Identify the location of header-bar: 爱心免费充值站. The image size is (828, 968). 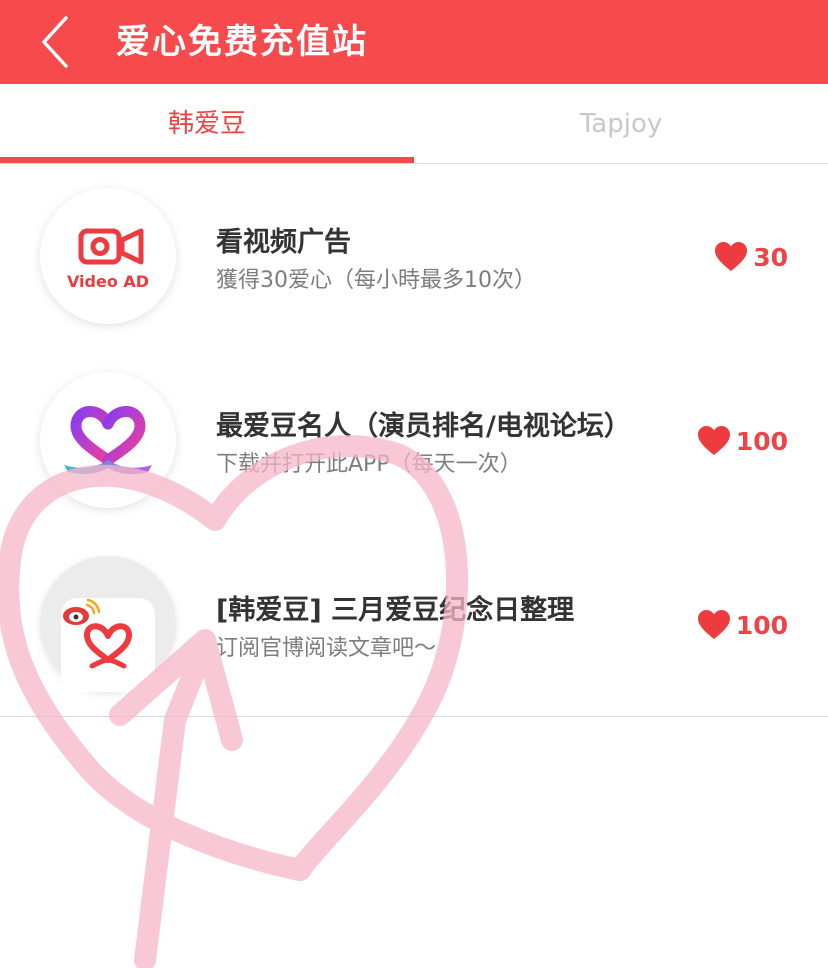
(414, 42).